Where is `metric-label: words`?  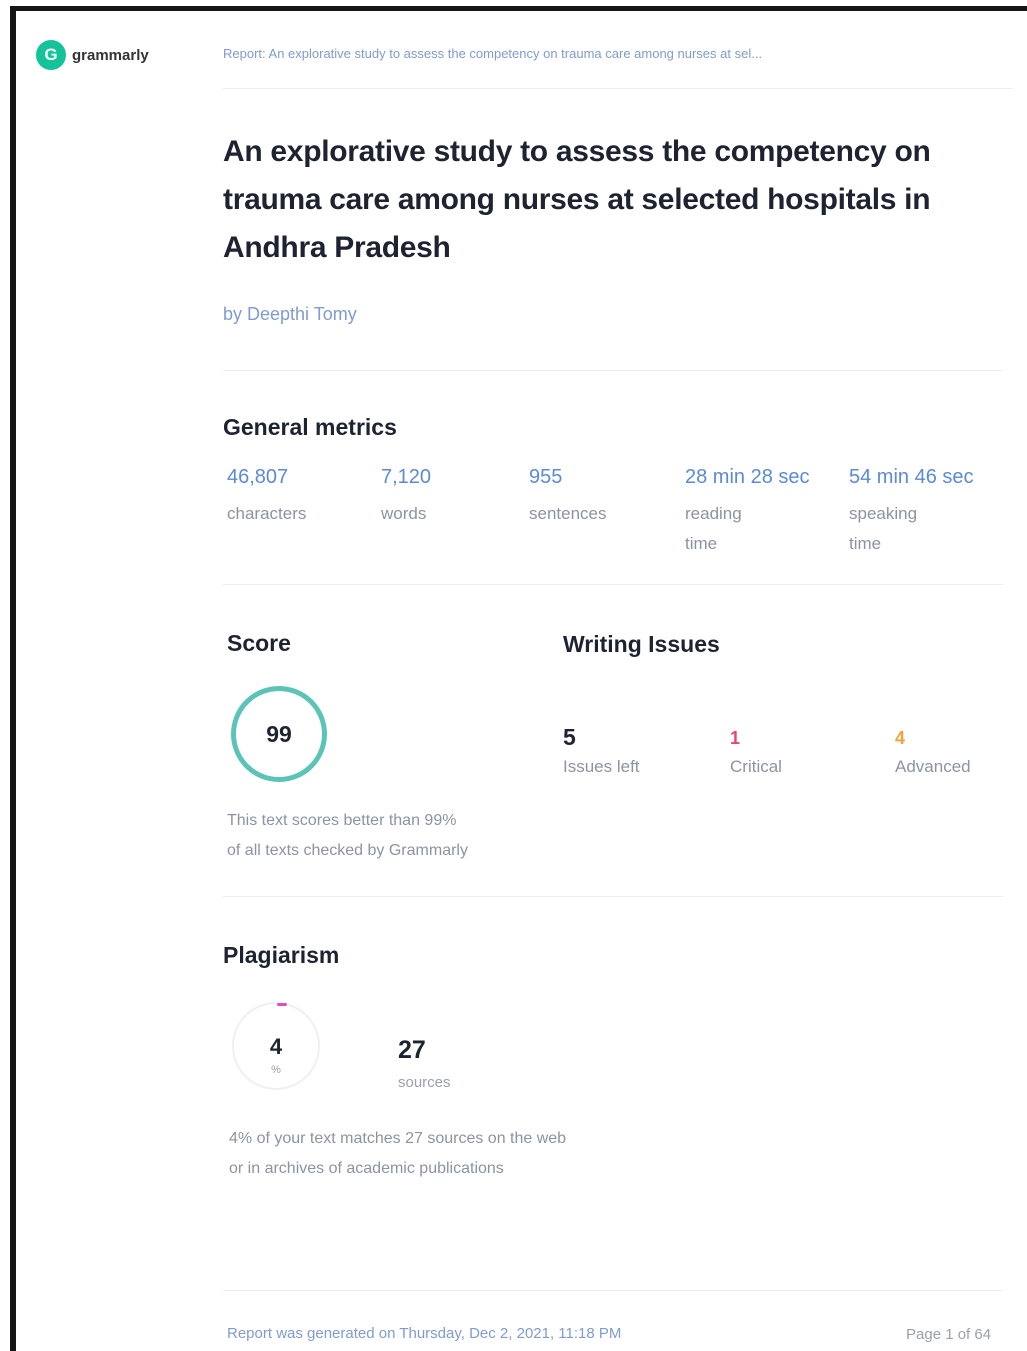
metric-label: words is located at coordinates (404, 513).